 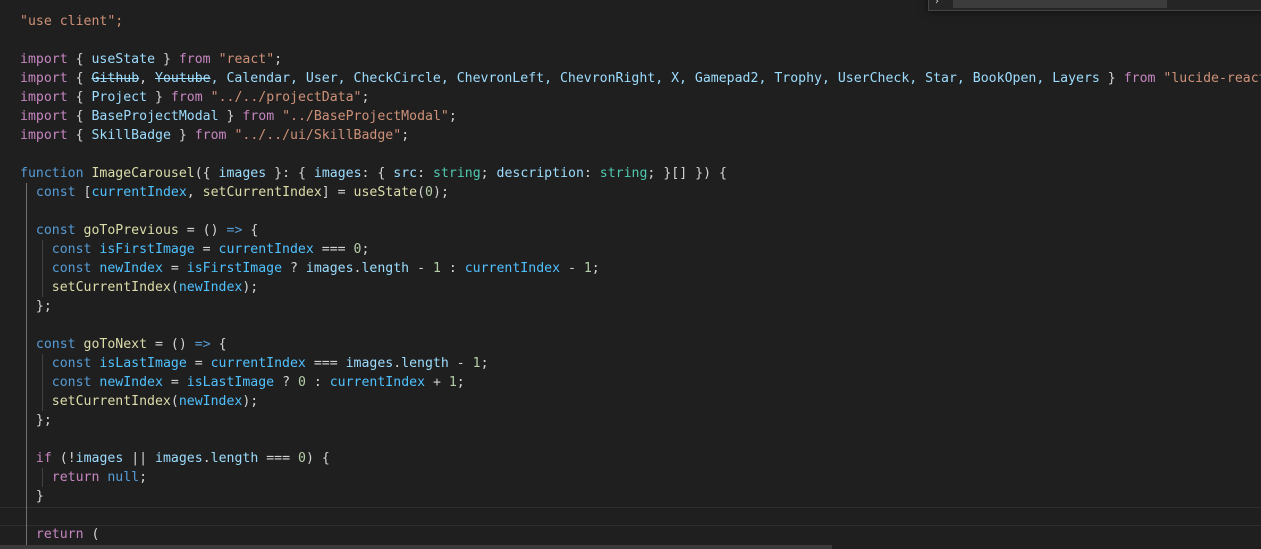 I want to click on code-token: newIndex, so click(x=131, y=268).